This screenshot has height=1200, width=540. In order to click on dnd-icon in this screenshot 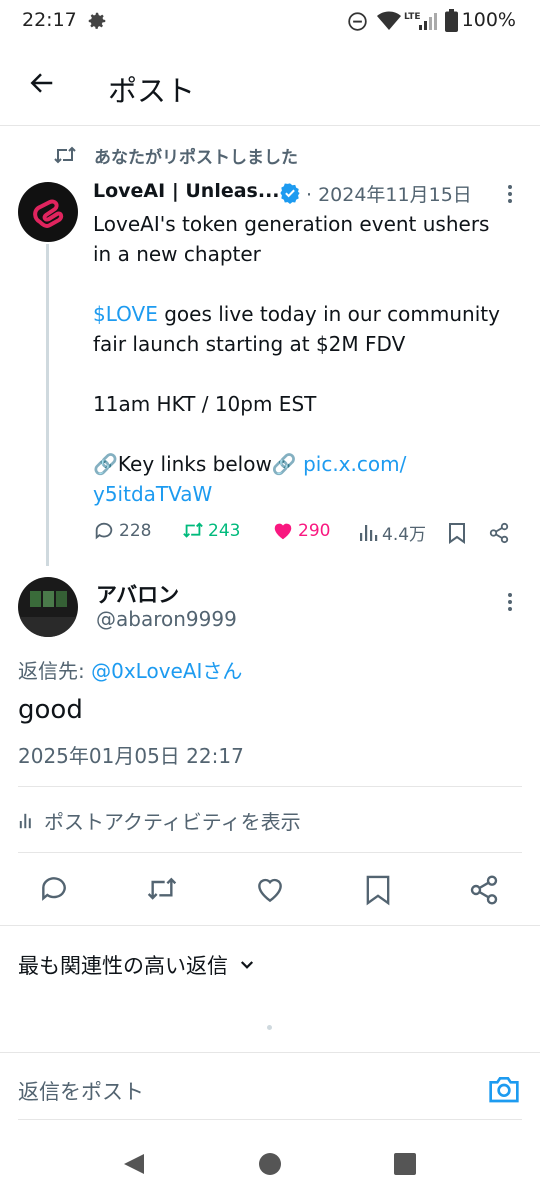, I will do `click(357, 21)`.